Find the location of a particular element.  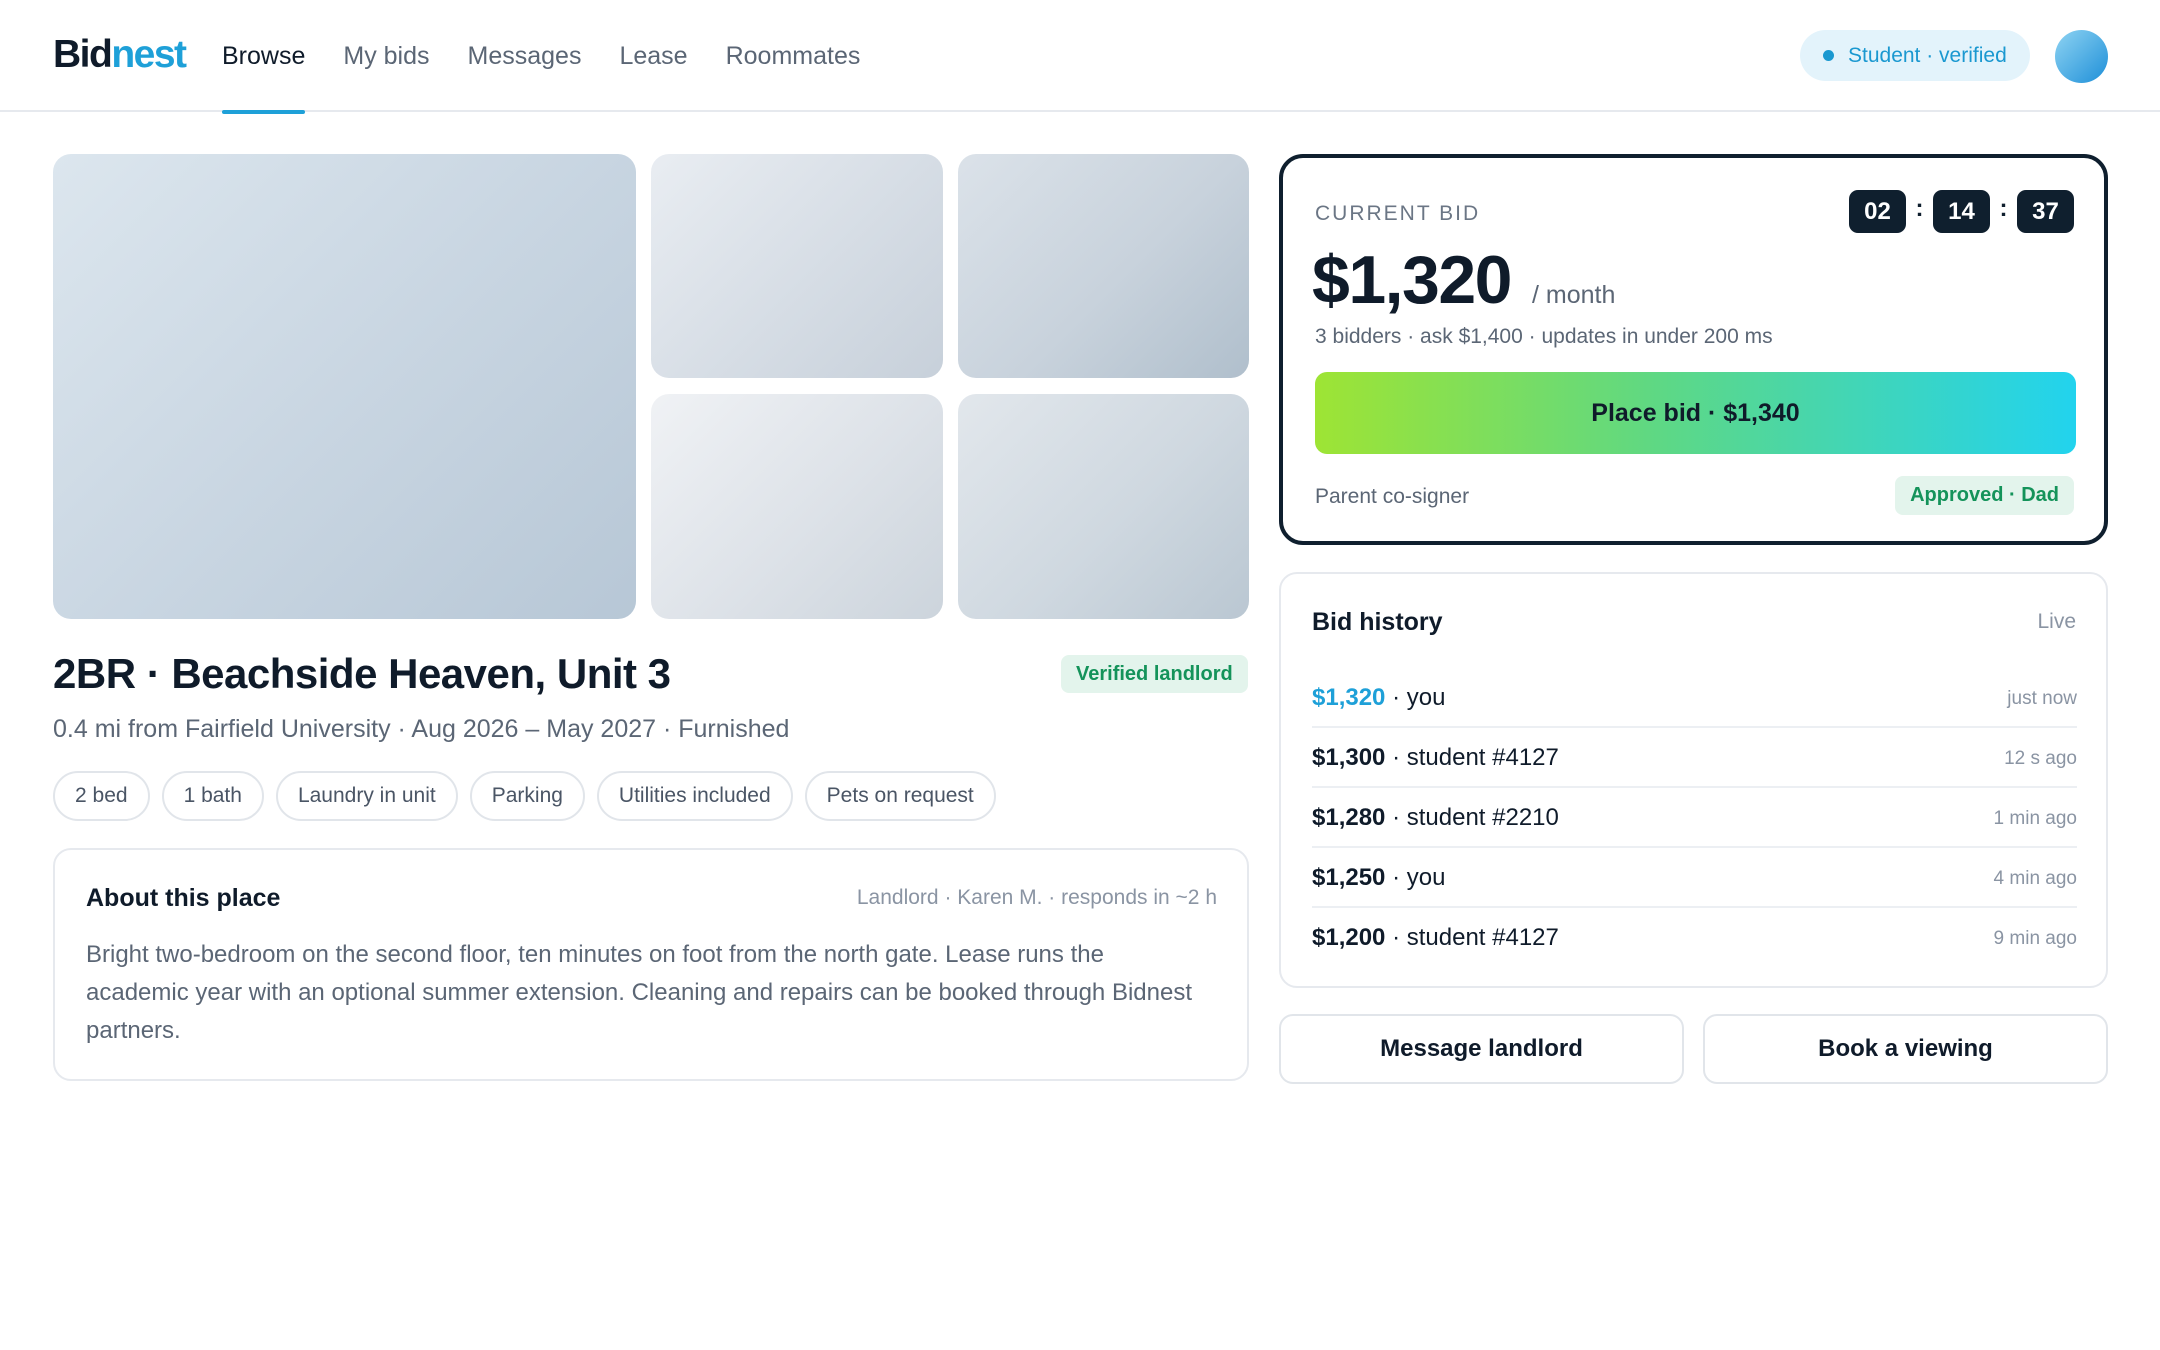

bid-time: just now is located at coordinates (2042, 698).